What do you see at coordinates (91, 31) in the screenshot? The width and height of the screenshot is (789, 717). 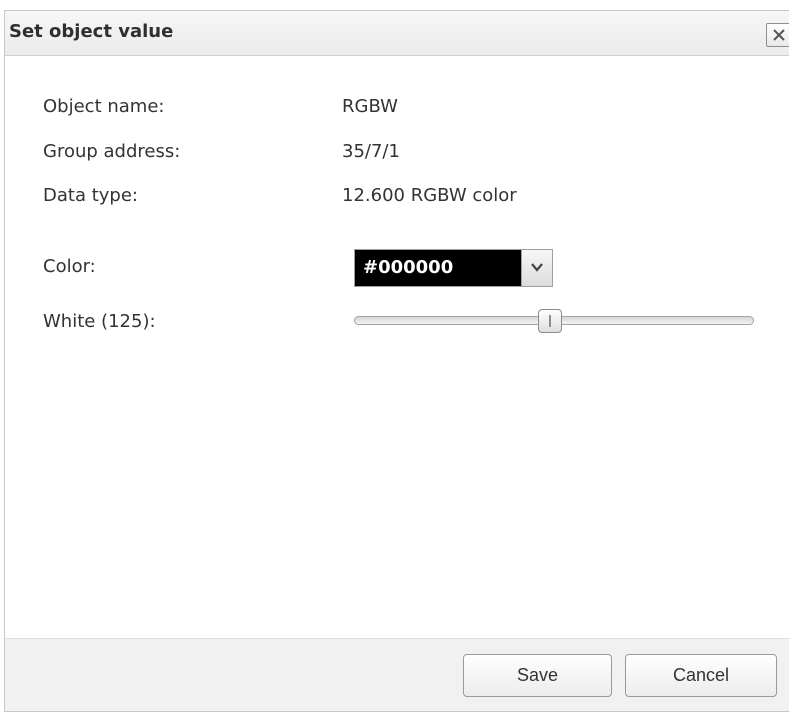 I see `dialog-title: Set object value` at bounding box center [91, 31].